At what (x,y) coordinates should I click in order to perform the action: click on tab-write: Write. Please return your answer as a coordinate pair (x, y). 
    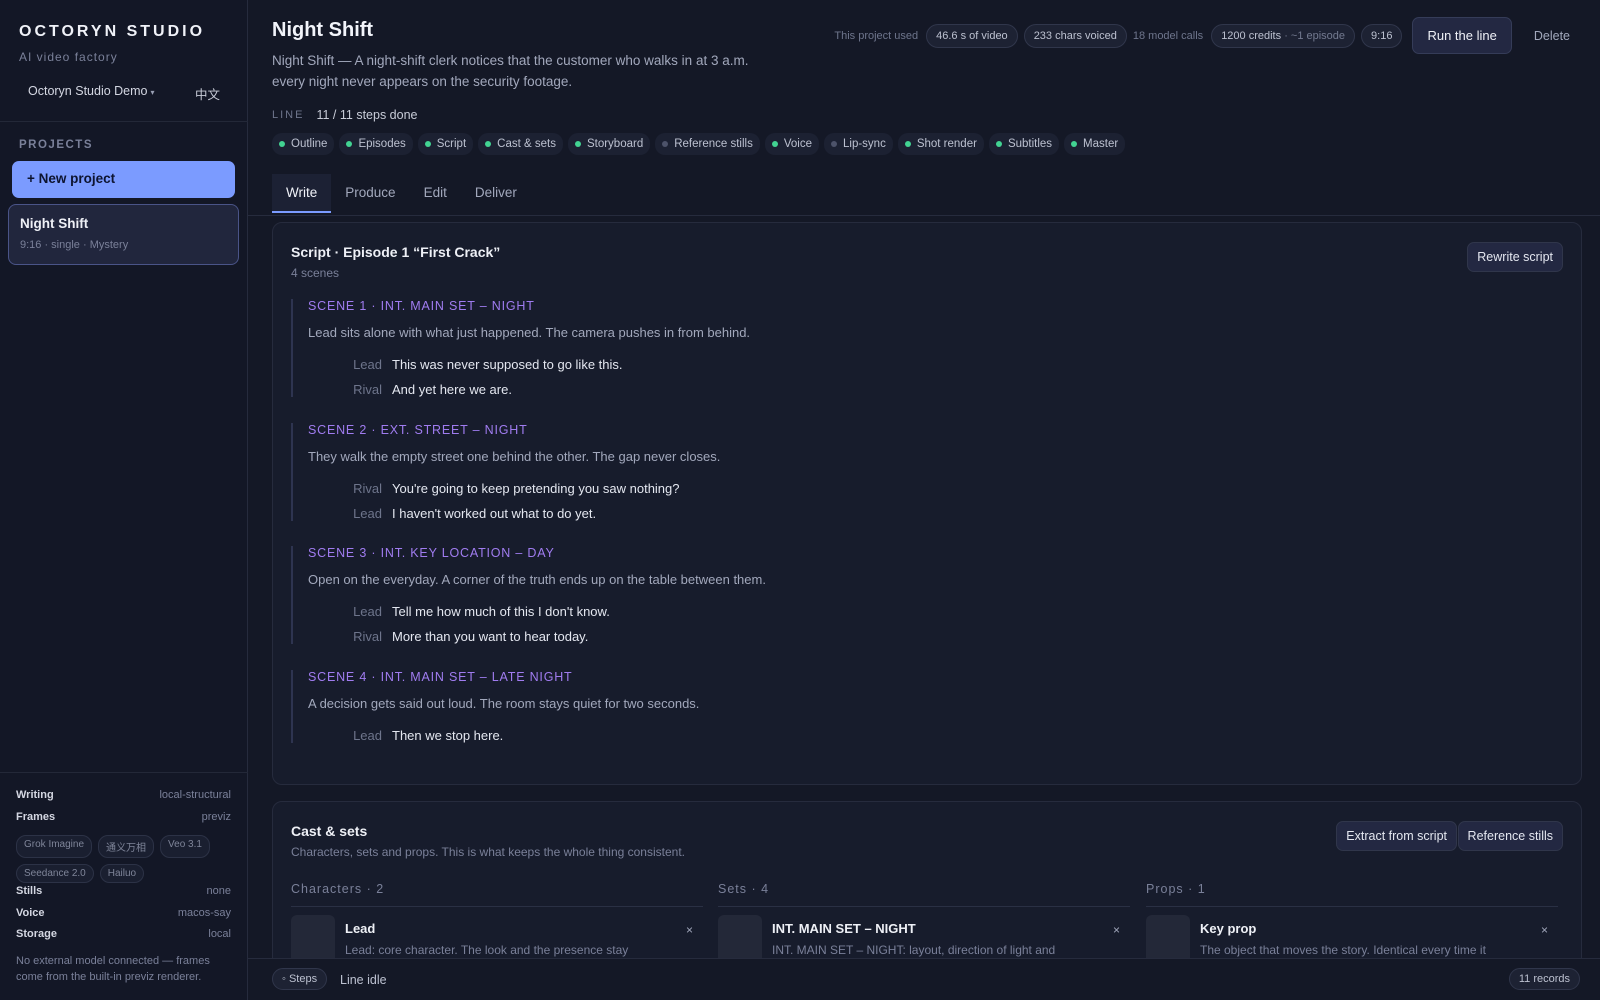
    Looking at the image, I should click on (302, 193).